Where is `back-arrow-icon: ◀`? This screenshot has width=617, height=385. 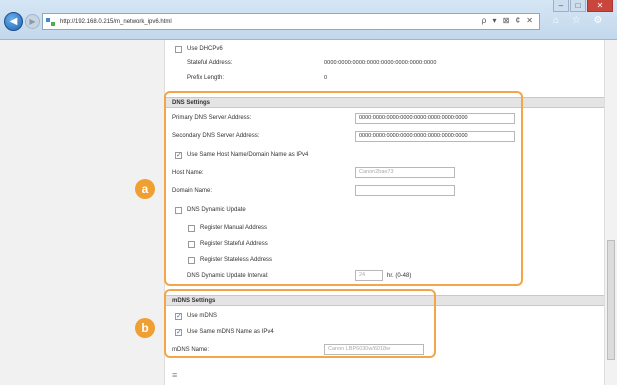
back-arrow-icon: ◀ is located at coordinates (13, 21).